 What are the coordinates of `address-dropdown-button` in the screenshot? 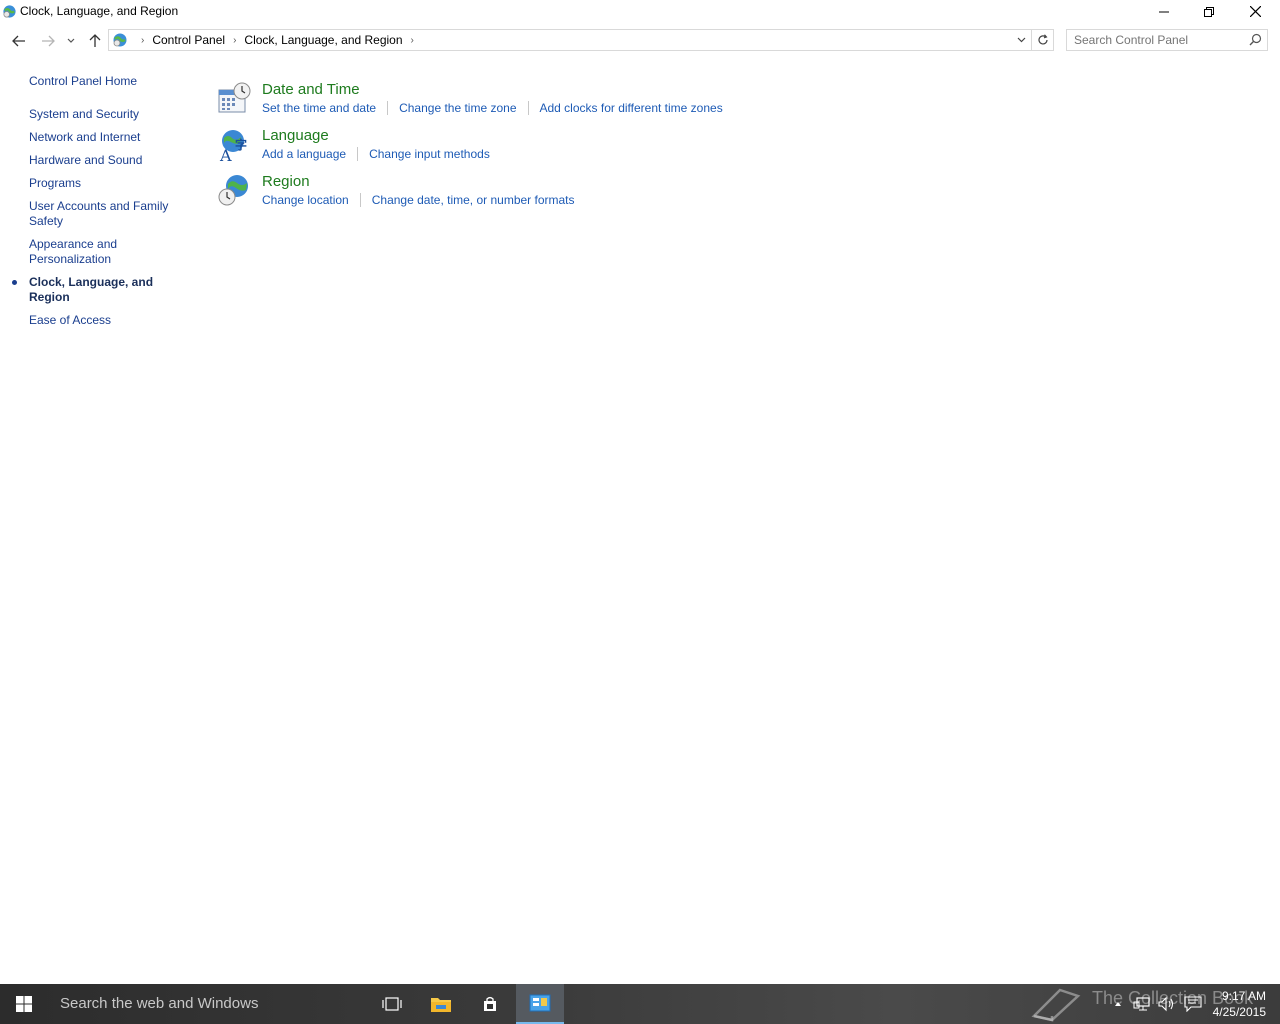 It's located at (1021, 40).